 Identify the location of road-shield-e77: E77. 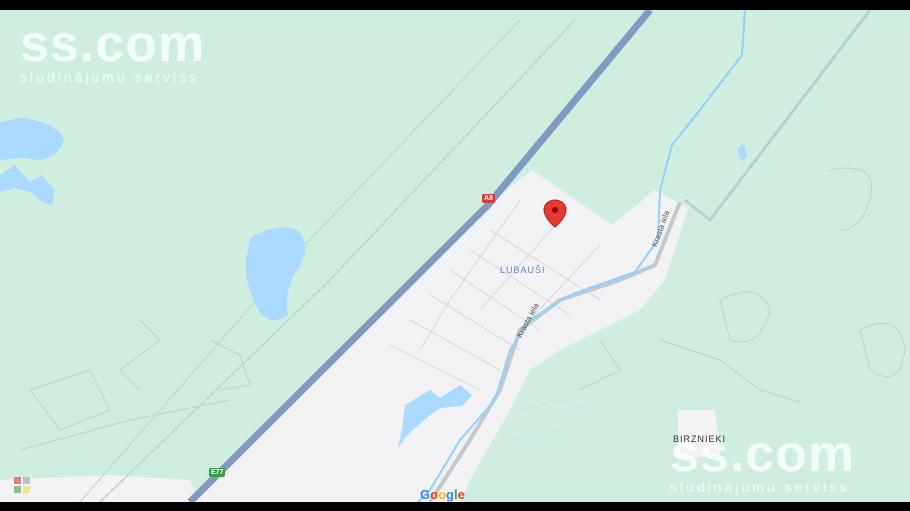
(217, 472).